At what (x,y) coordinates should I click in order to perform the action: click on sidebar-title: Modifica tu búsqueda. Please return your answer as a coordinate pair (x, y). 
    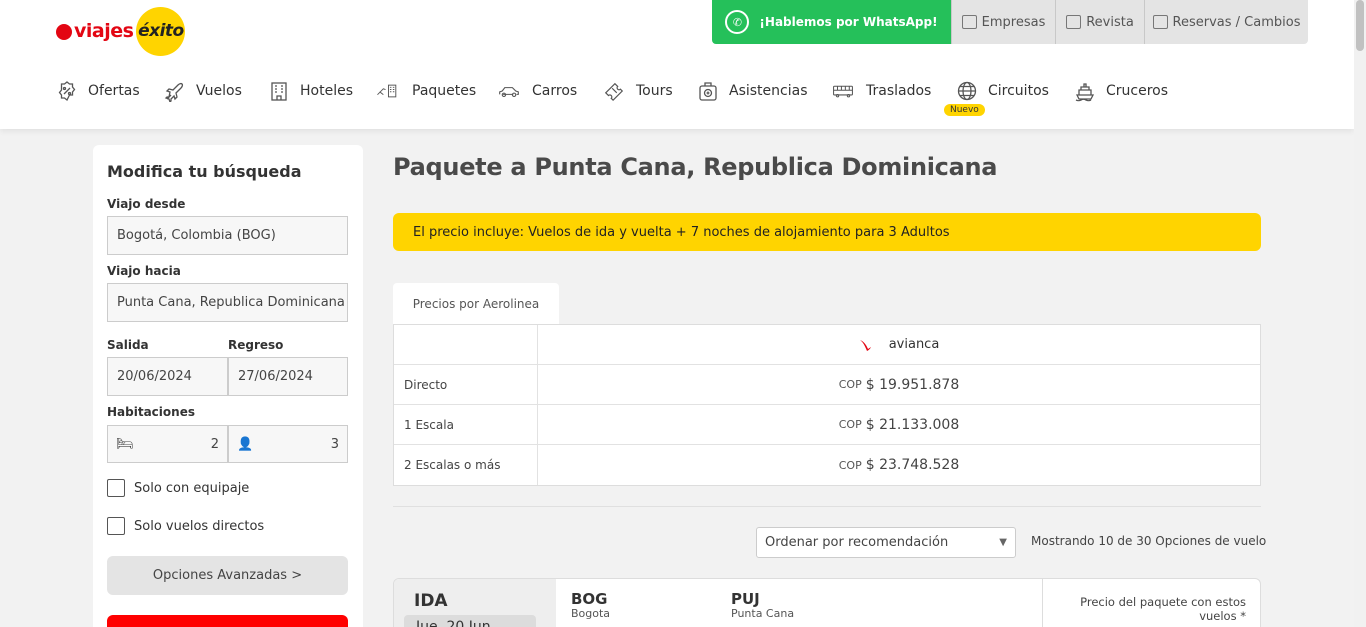
    Looking at the image, I should click on (204, 171).